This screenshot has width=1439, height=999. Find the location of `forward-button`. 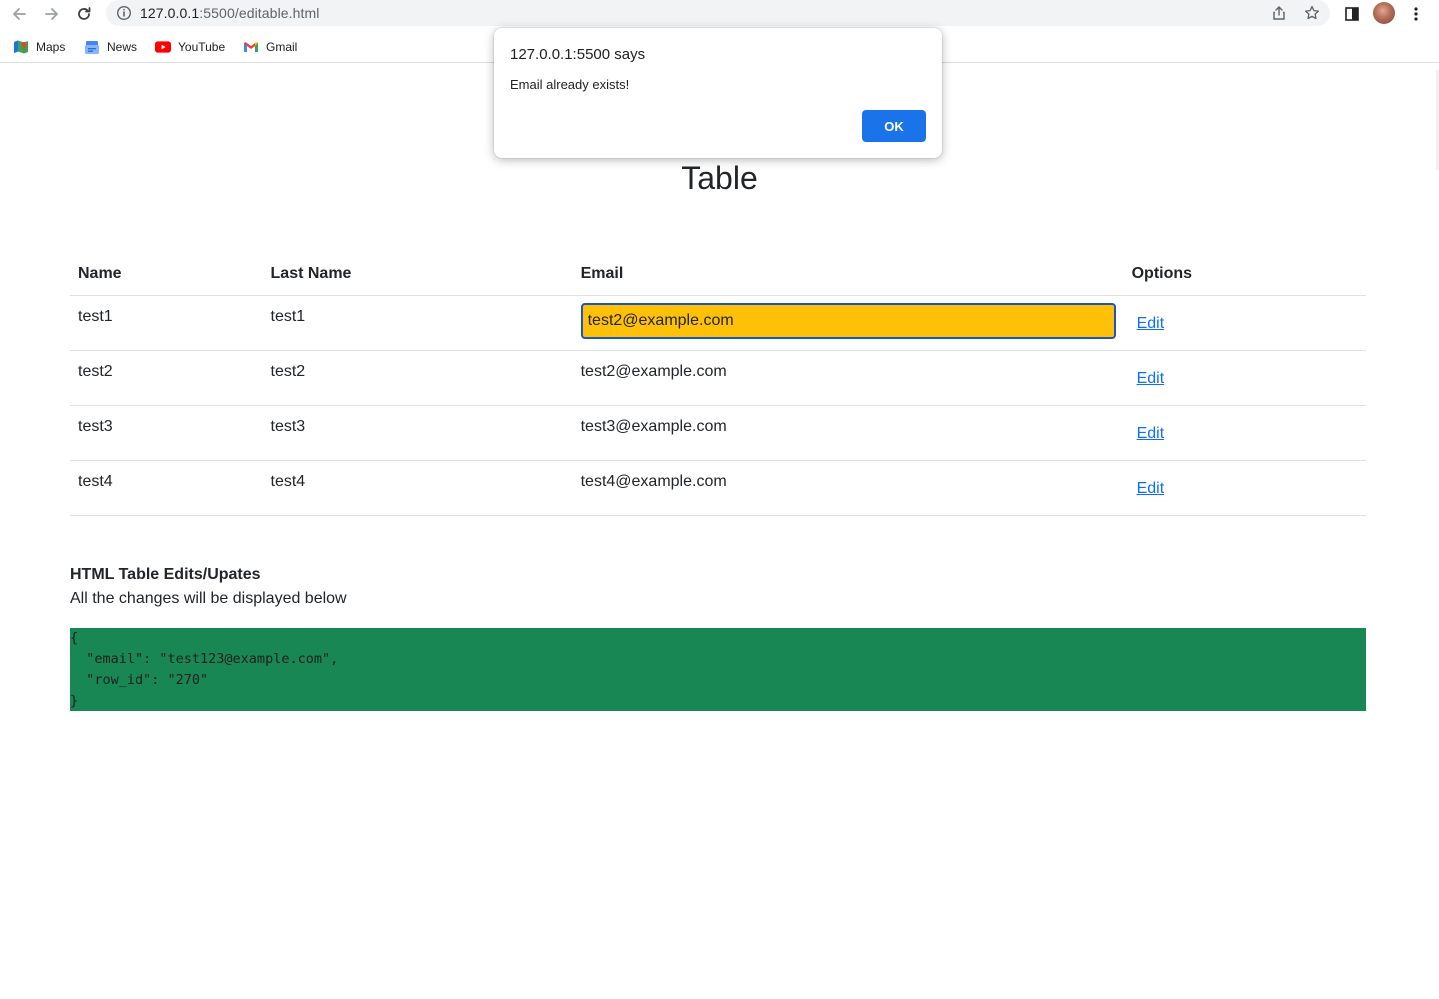

forward-button is located at coordinates (52, 14).